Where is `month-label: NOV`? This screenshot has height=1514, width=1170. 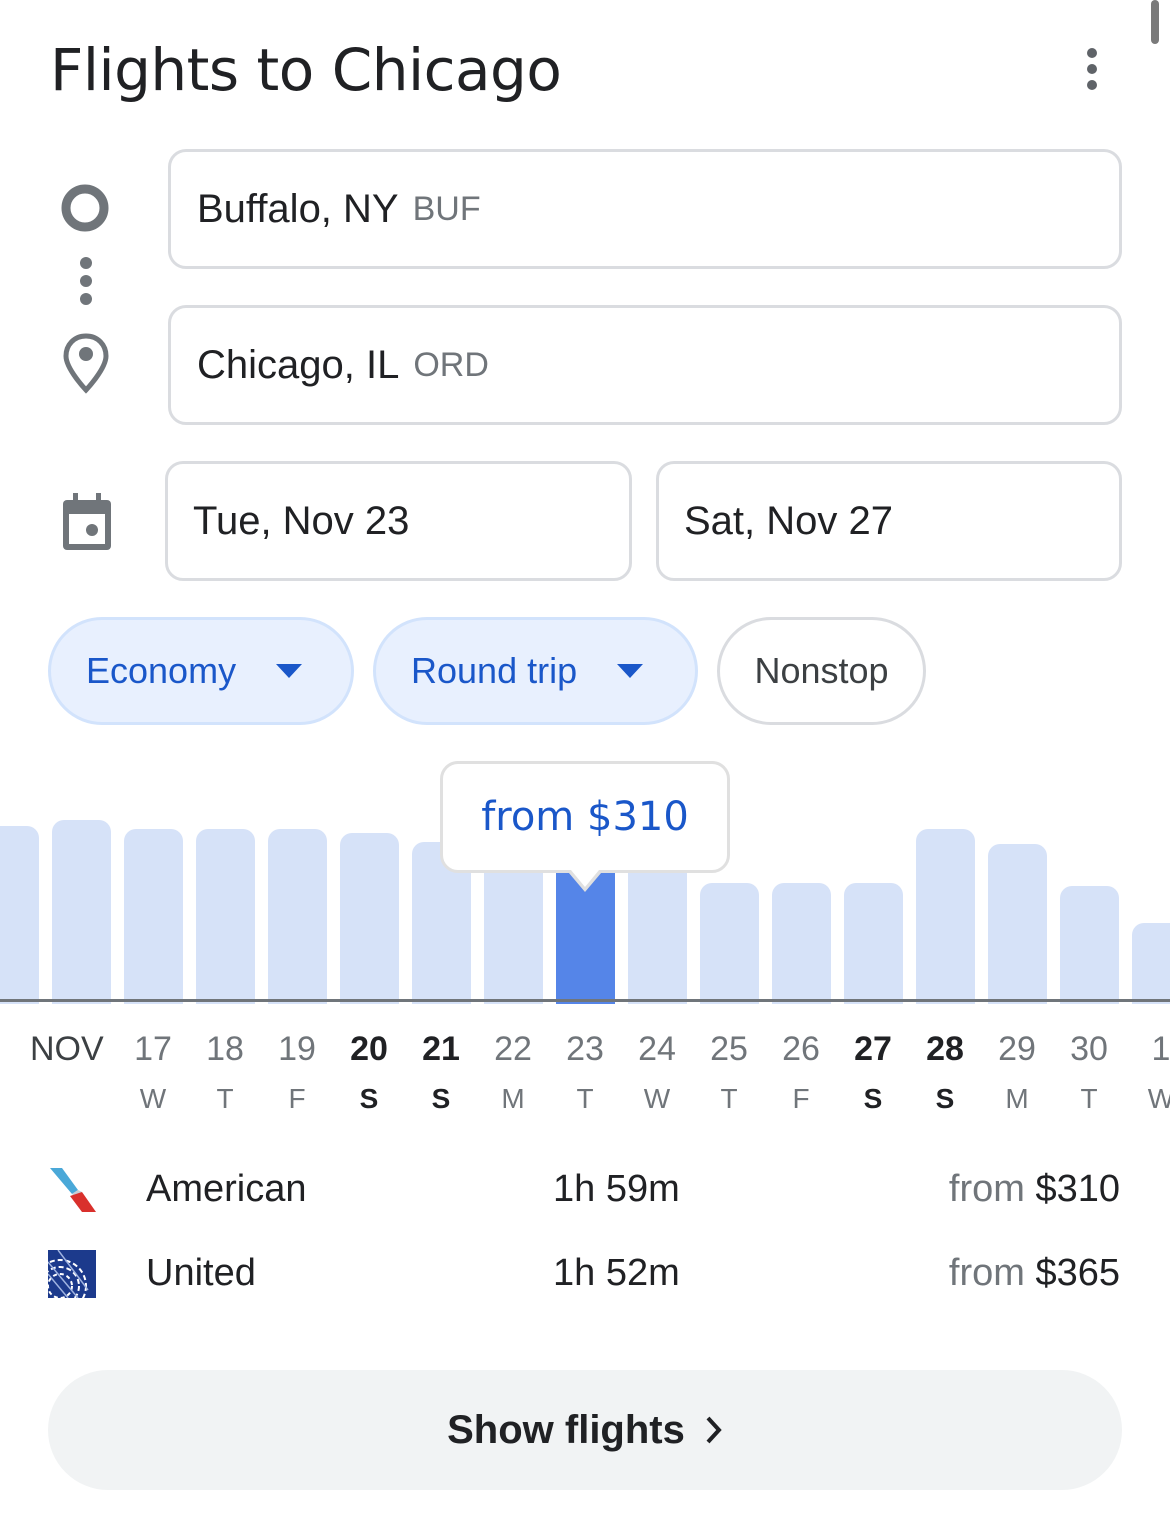 month-label: NOV is located at coordinates (67, 1049).